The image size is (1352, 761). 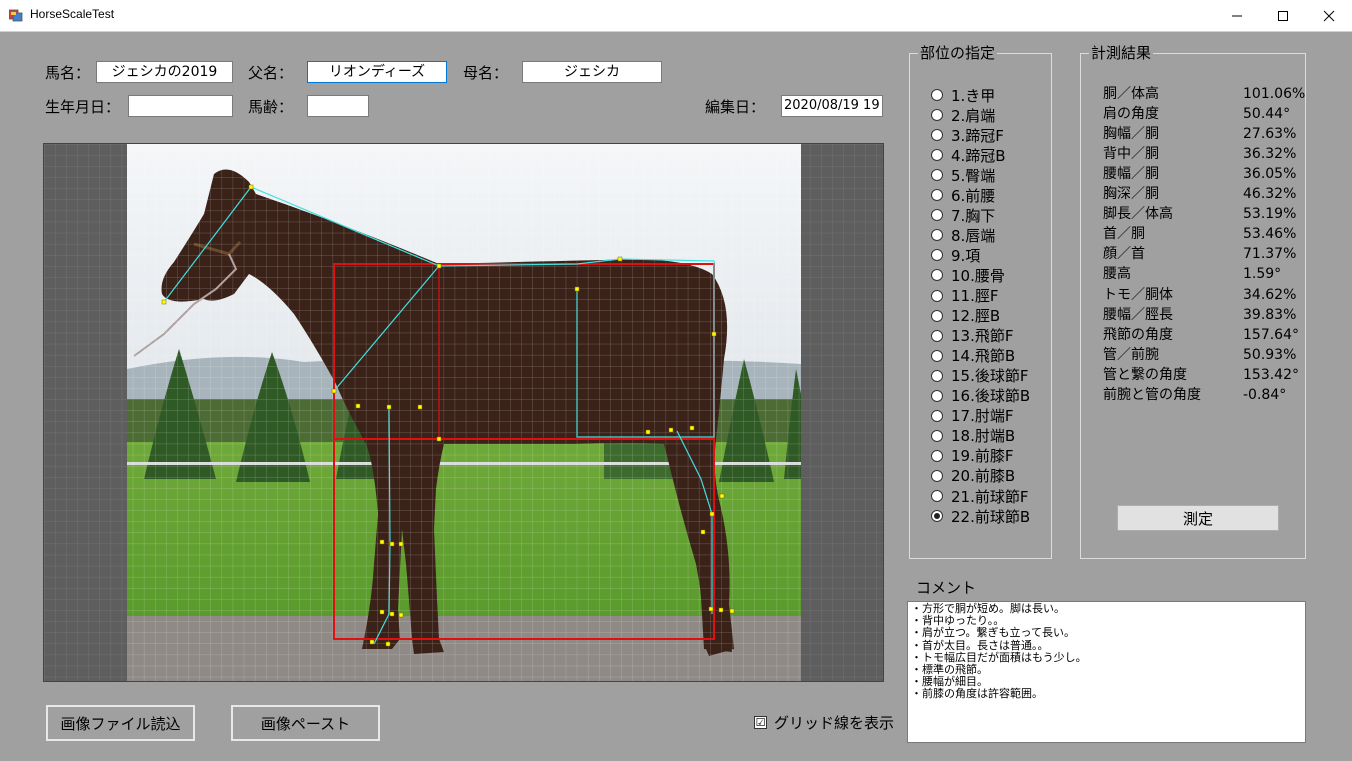 I want to click on result-value: 39.83%, so click(x=1270, y=314).